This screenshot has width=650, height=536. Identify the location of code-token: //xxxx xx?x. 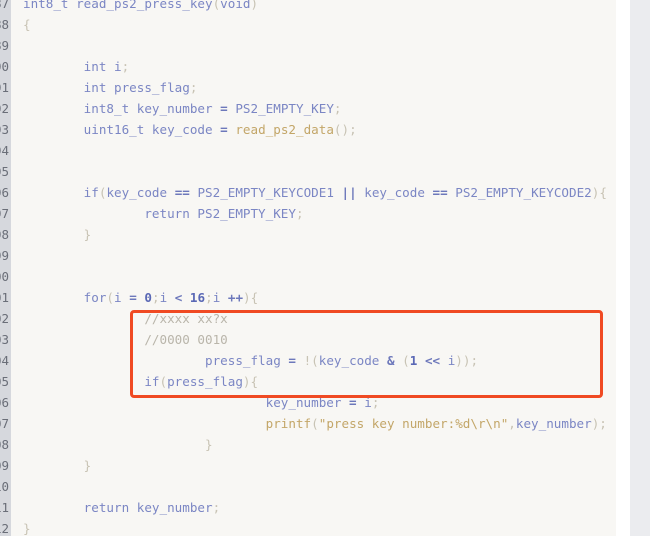
(186, 318).